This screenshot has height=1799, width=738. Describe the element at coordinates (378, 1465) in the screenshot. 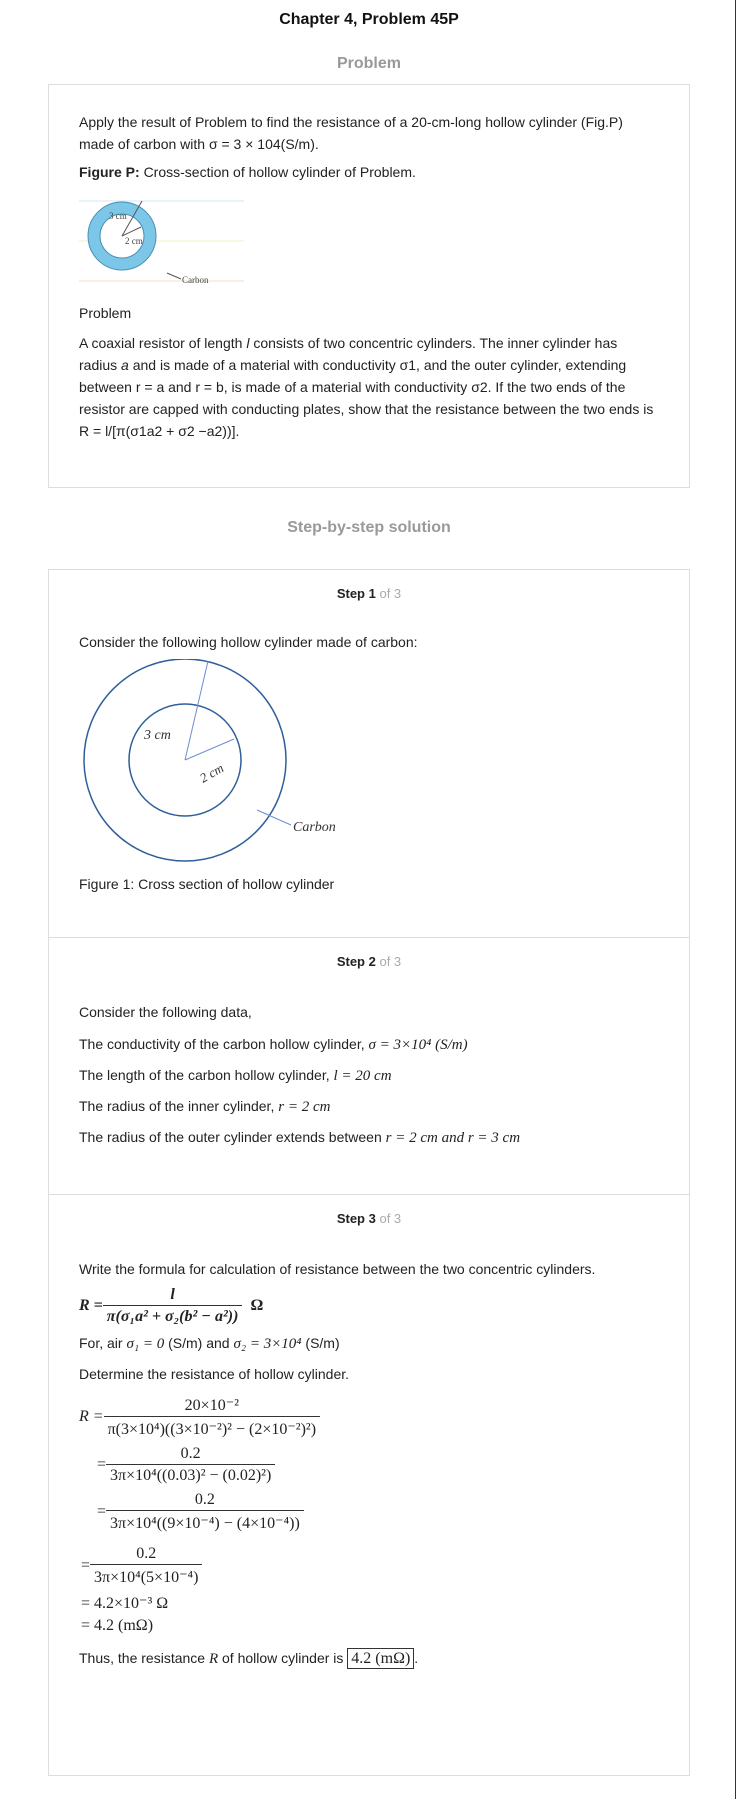

I see `calc-line: = 0.2 3π×10⁴((0.03)² − (0.02)²)` at that location.